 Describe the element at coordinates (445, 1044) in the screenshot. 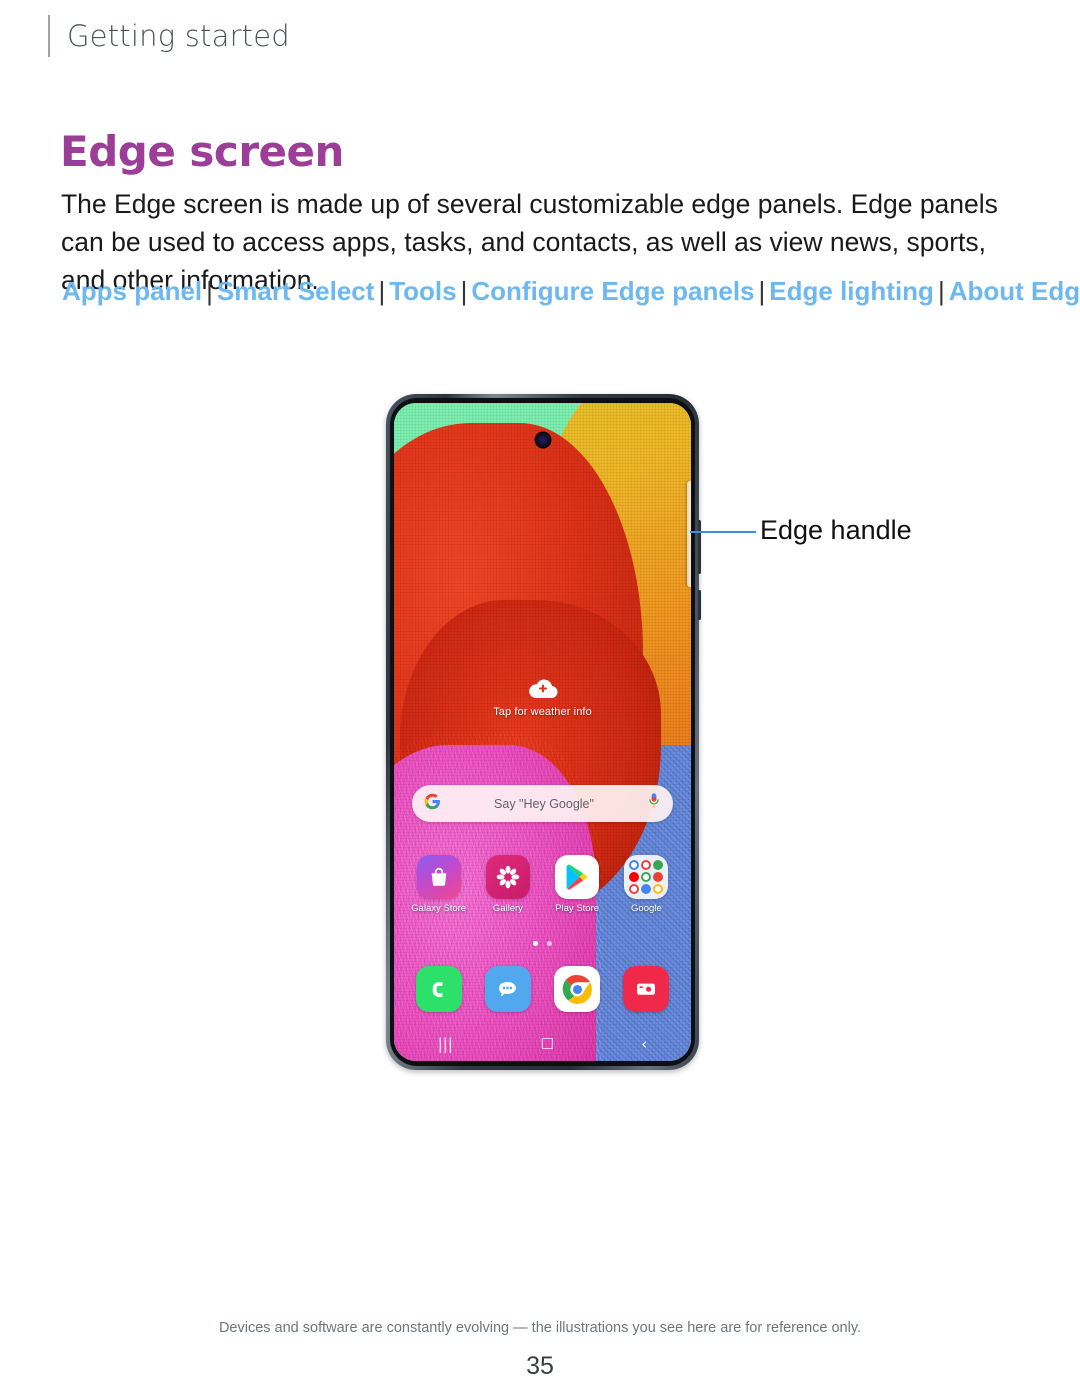

I see `recents-icon: |||` at that location.